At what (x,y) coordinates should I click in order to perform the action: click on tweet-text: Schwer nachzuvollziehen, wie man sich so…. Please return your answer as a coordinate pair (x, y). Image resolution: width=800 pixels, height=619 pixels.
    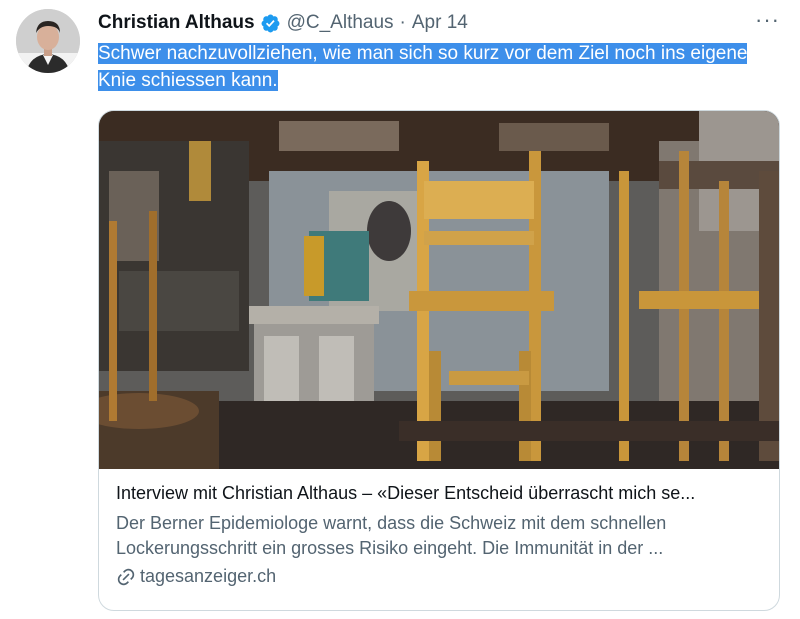
    Looking at the image, I should click on (443, 67).